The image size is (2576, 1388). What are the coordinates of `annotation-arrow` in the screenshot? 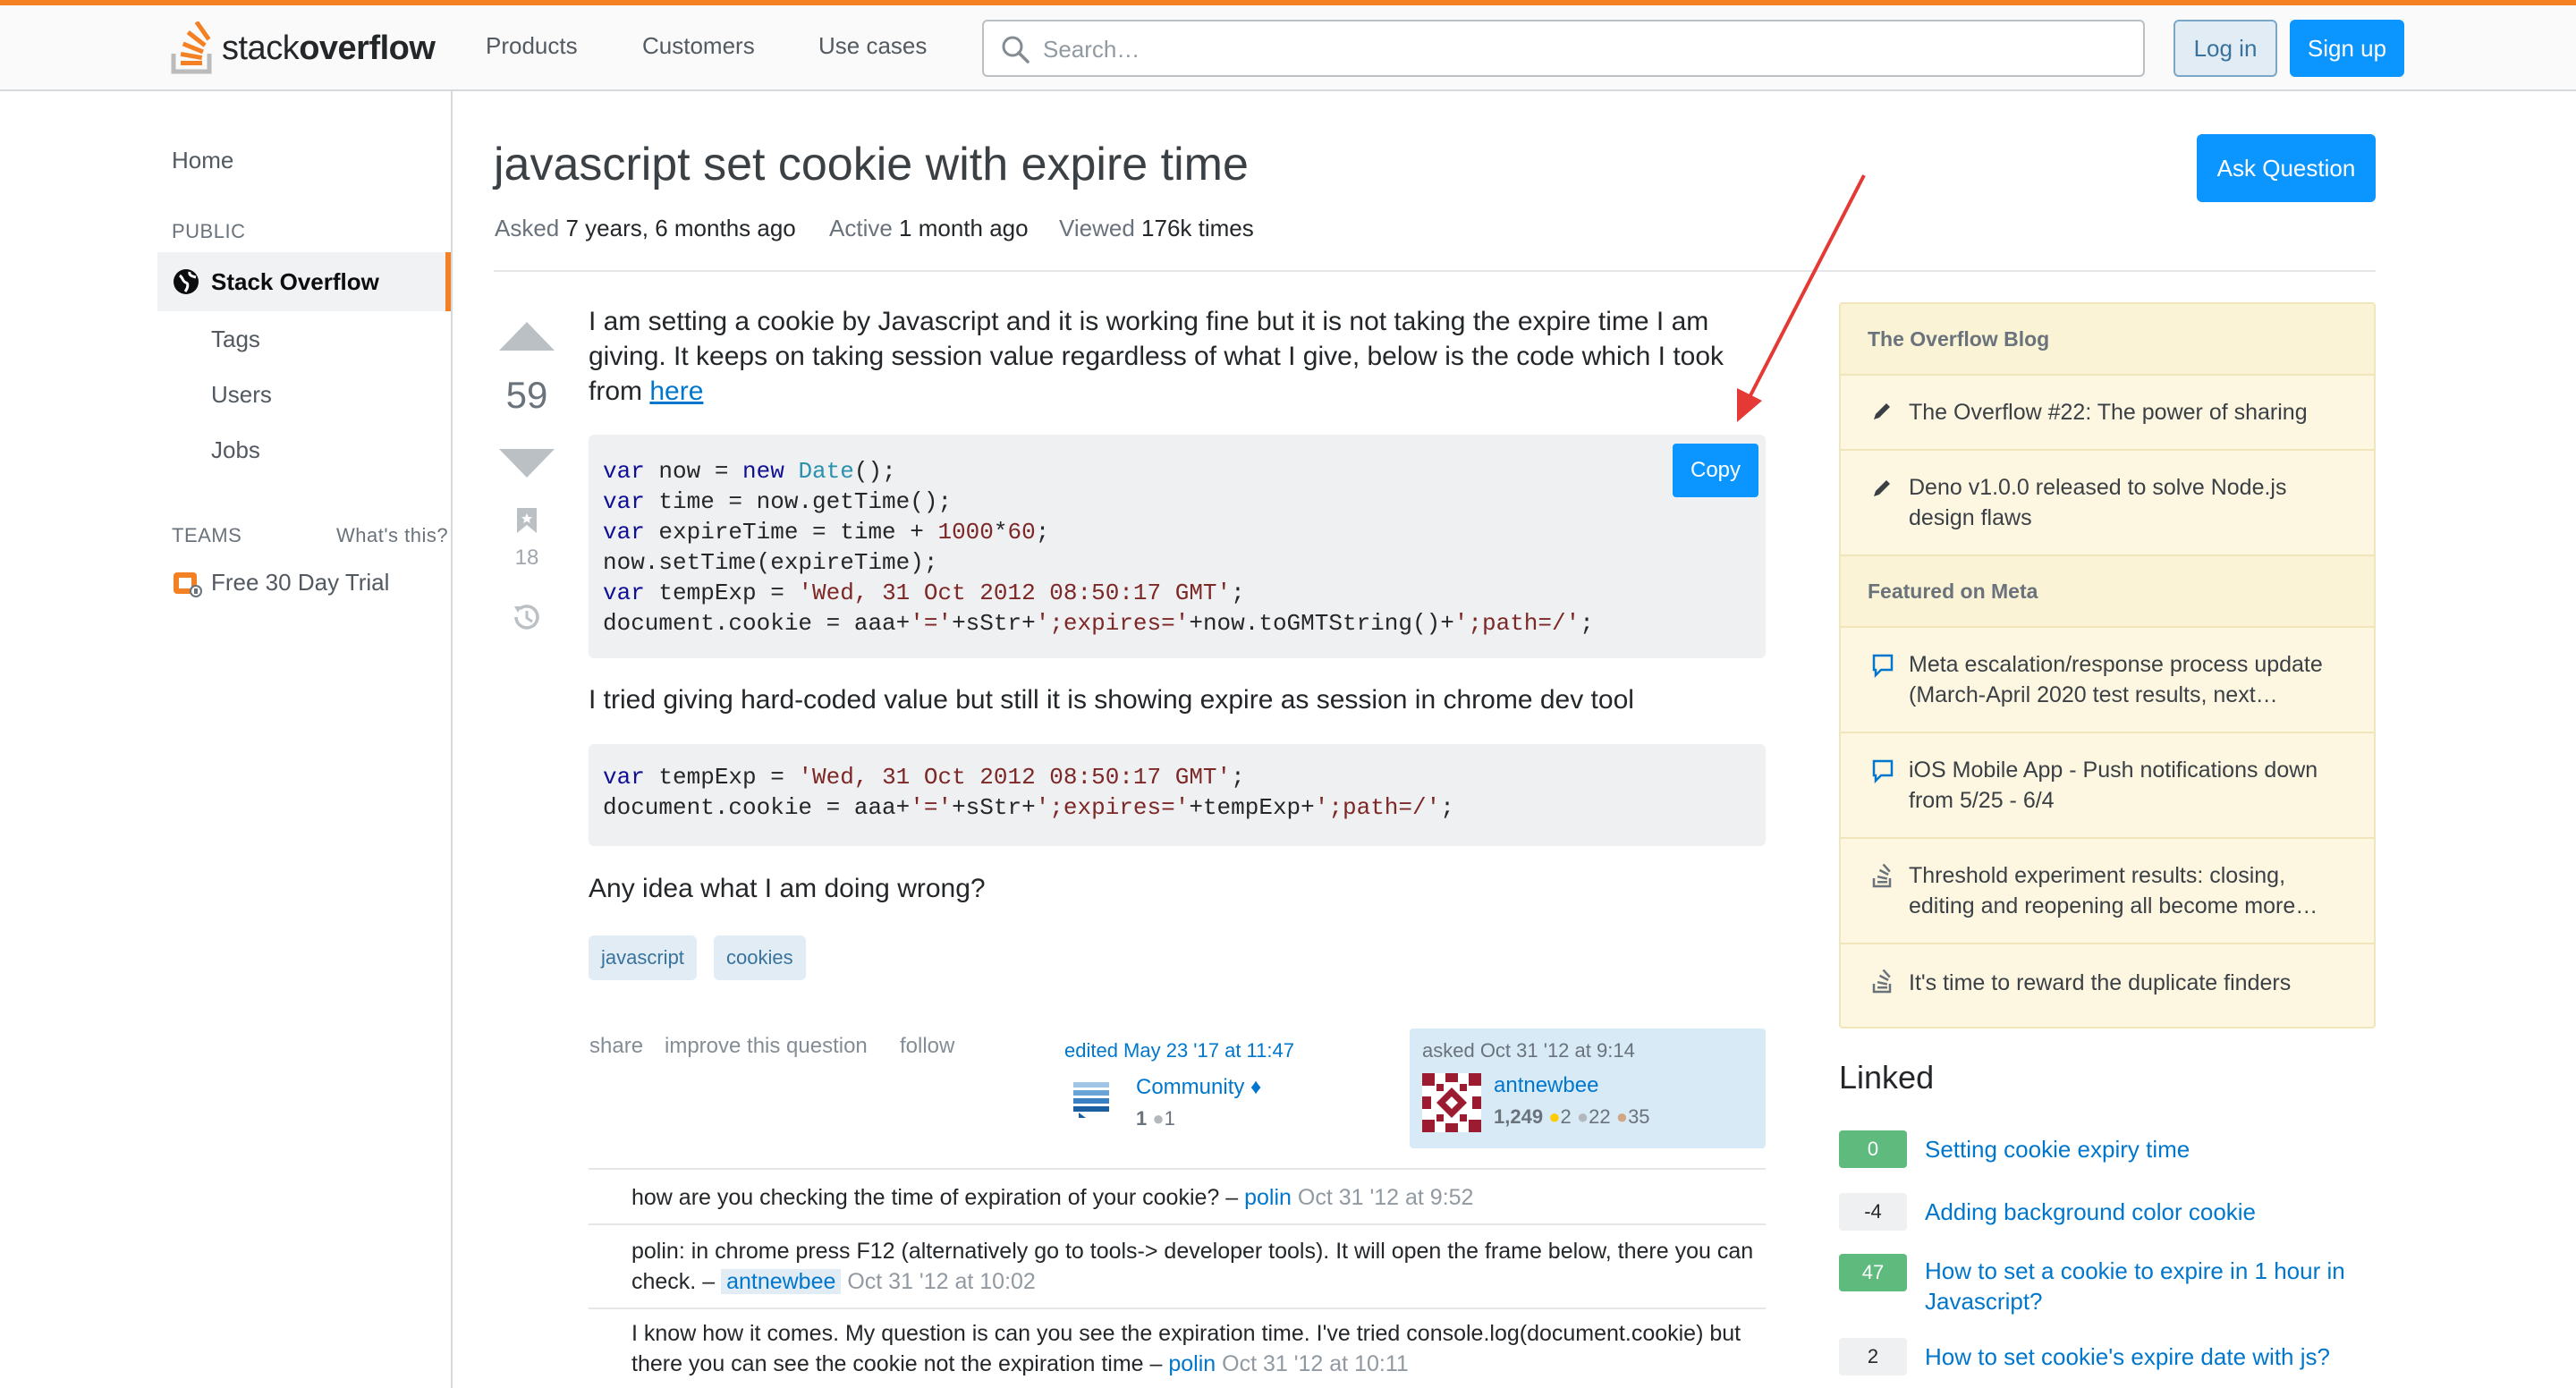 It's located at (1801, 298).